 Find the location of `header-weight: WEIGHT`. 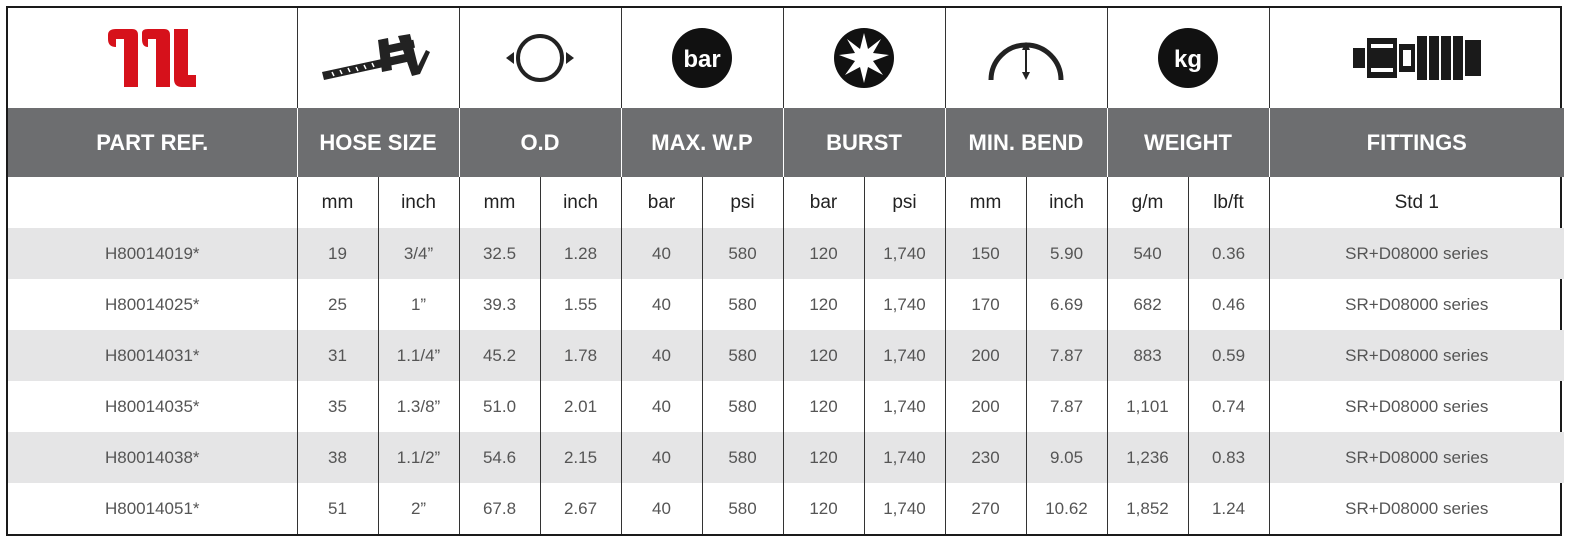

header-weight: WEIGHT is located at coordinates (1188, 142).